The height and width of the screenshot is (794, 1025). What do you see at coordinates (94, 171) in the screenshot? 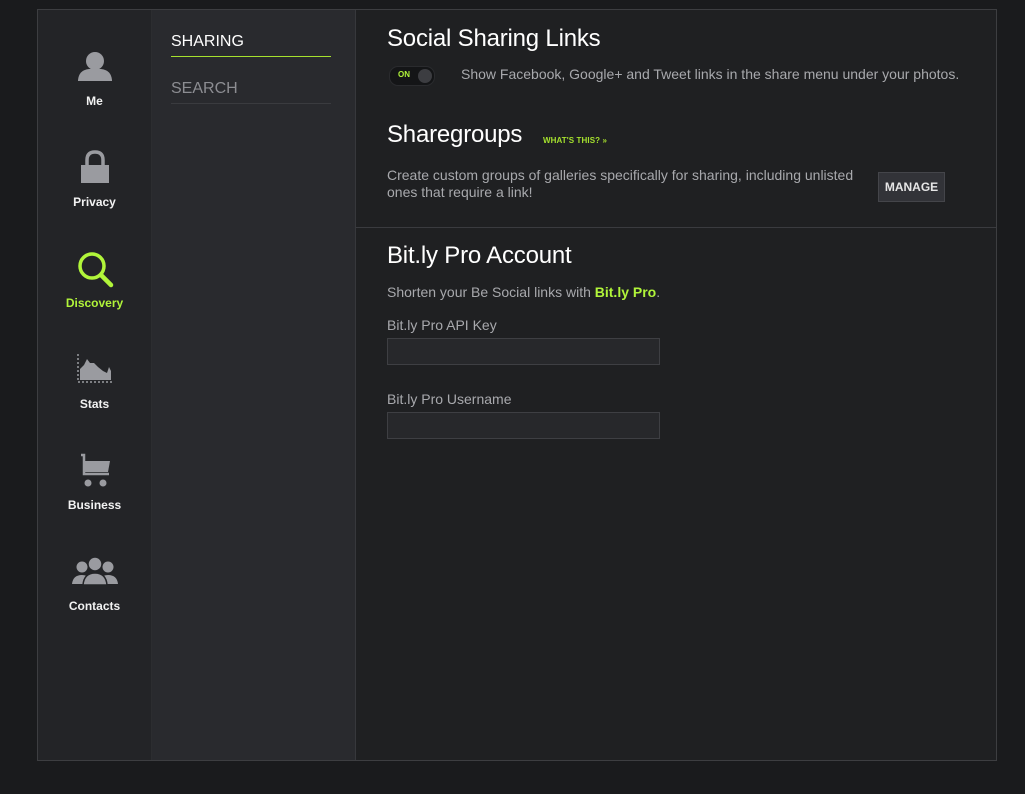
I see `lock-icon` at bounding box center [94, 171].